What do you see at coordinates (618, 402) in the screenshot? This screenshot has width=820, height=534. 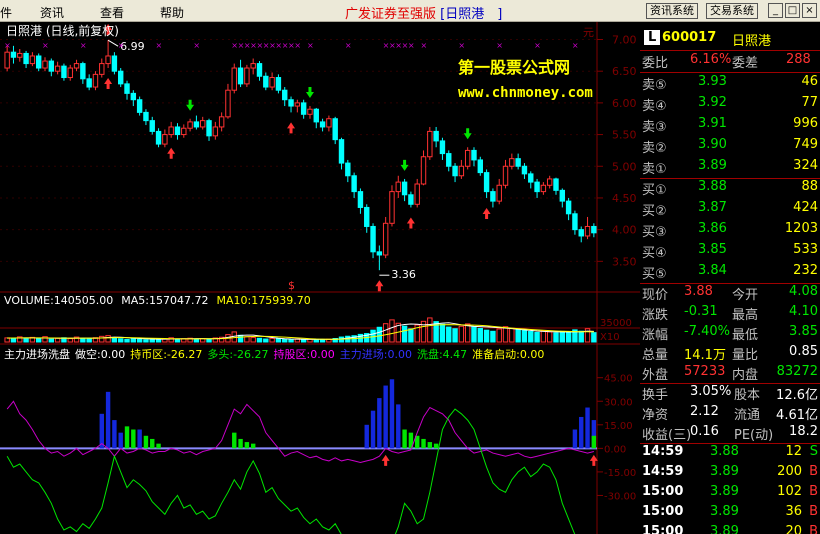 I see `ind-tick-label: 30.00` at bounding box center [618, 402].